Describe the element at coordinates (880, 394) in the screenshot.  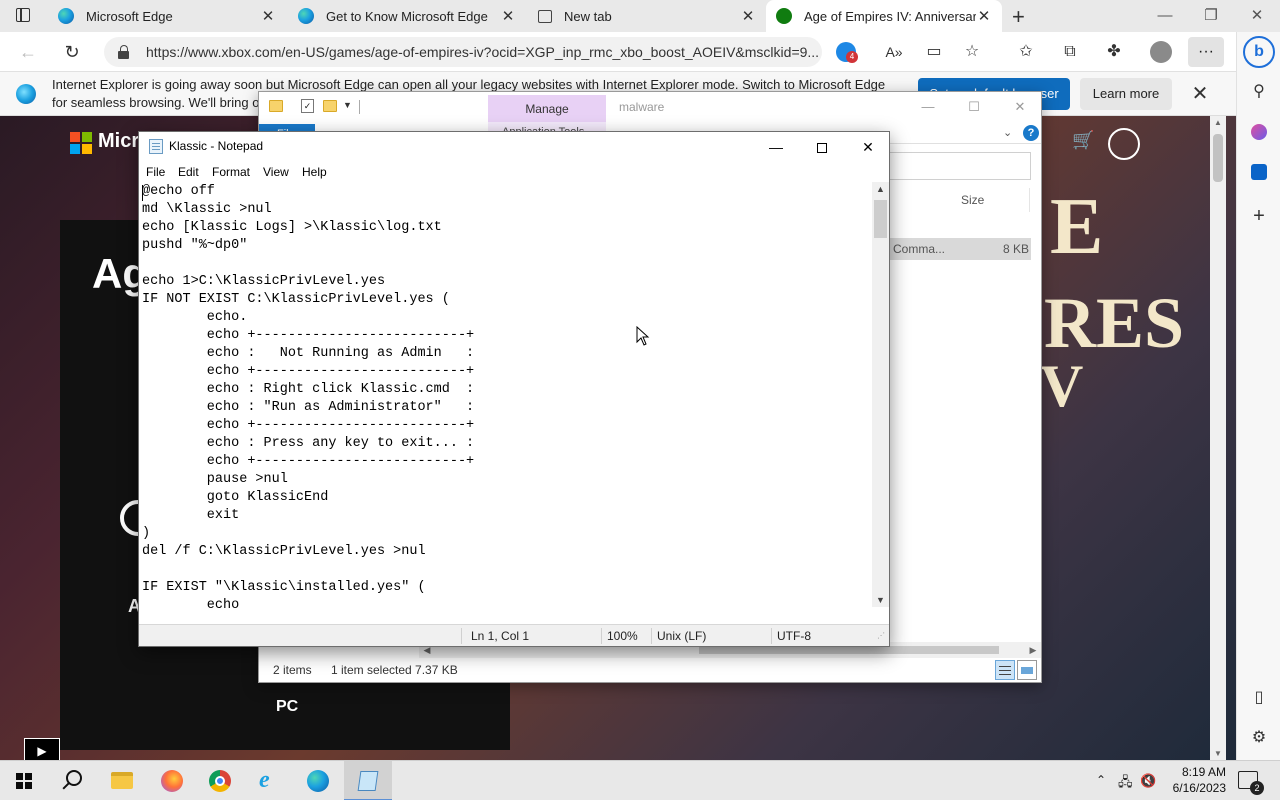
I see `vertical-scrollbar: ▲ ▼` at that location.